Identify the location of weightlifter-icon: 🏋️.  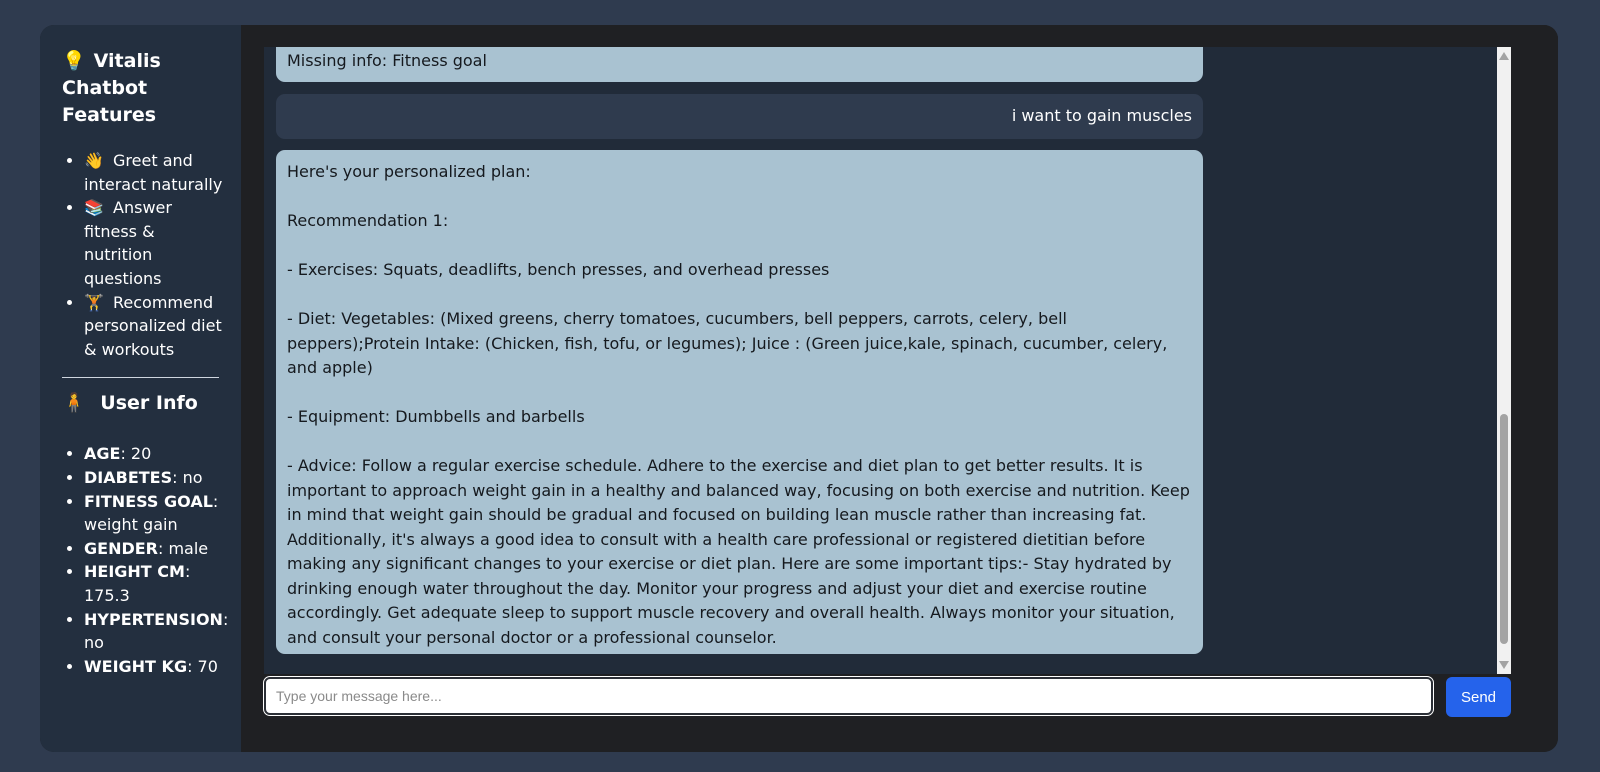
(94, 302).